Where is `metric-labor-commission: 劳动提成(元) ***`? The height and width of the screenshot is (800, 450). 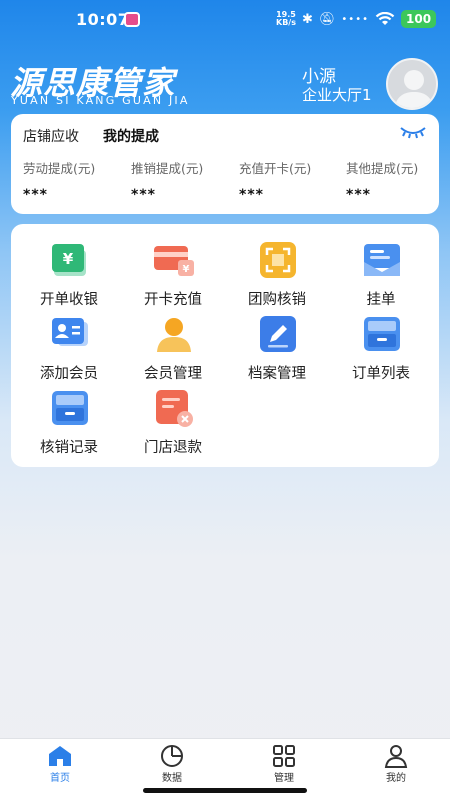 metric-labor-commission: 劳动提成(元) *** is located at coordinates (73, 180).